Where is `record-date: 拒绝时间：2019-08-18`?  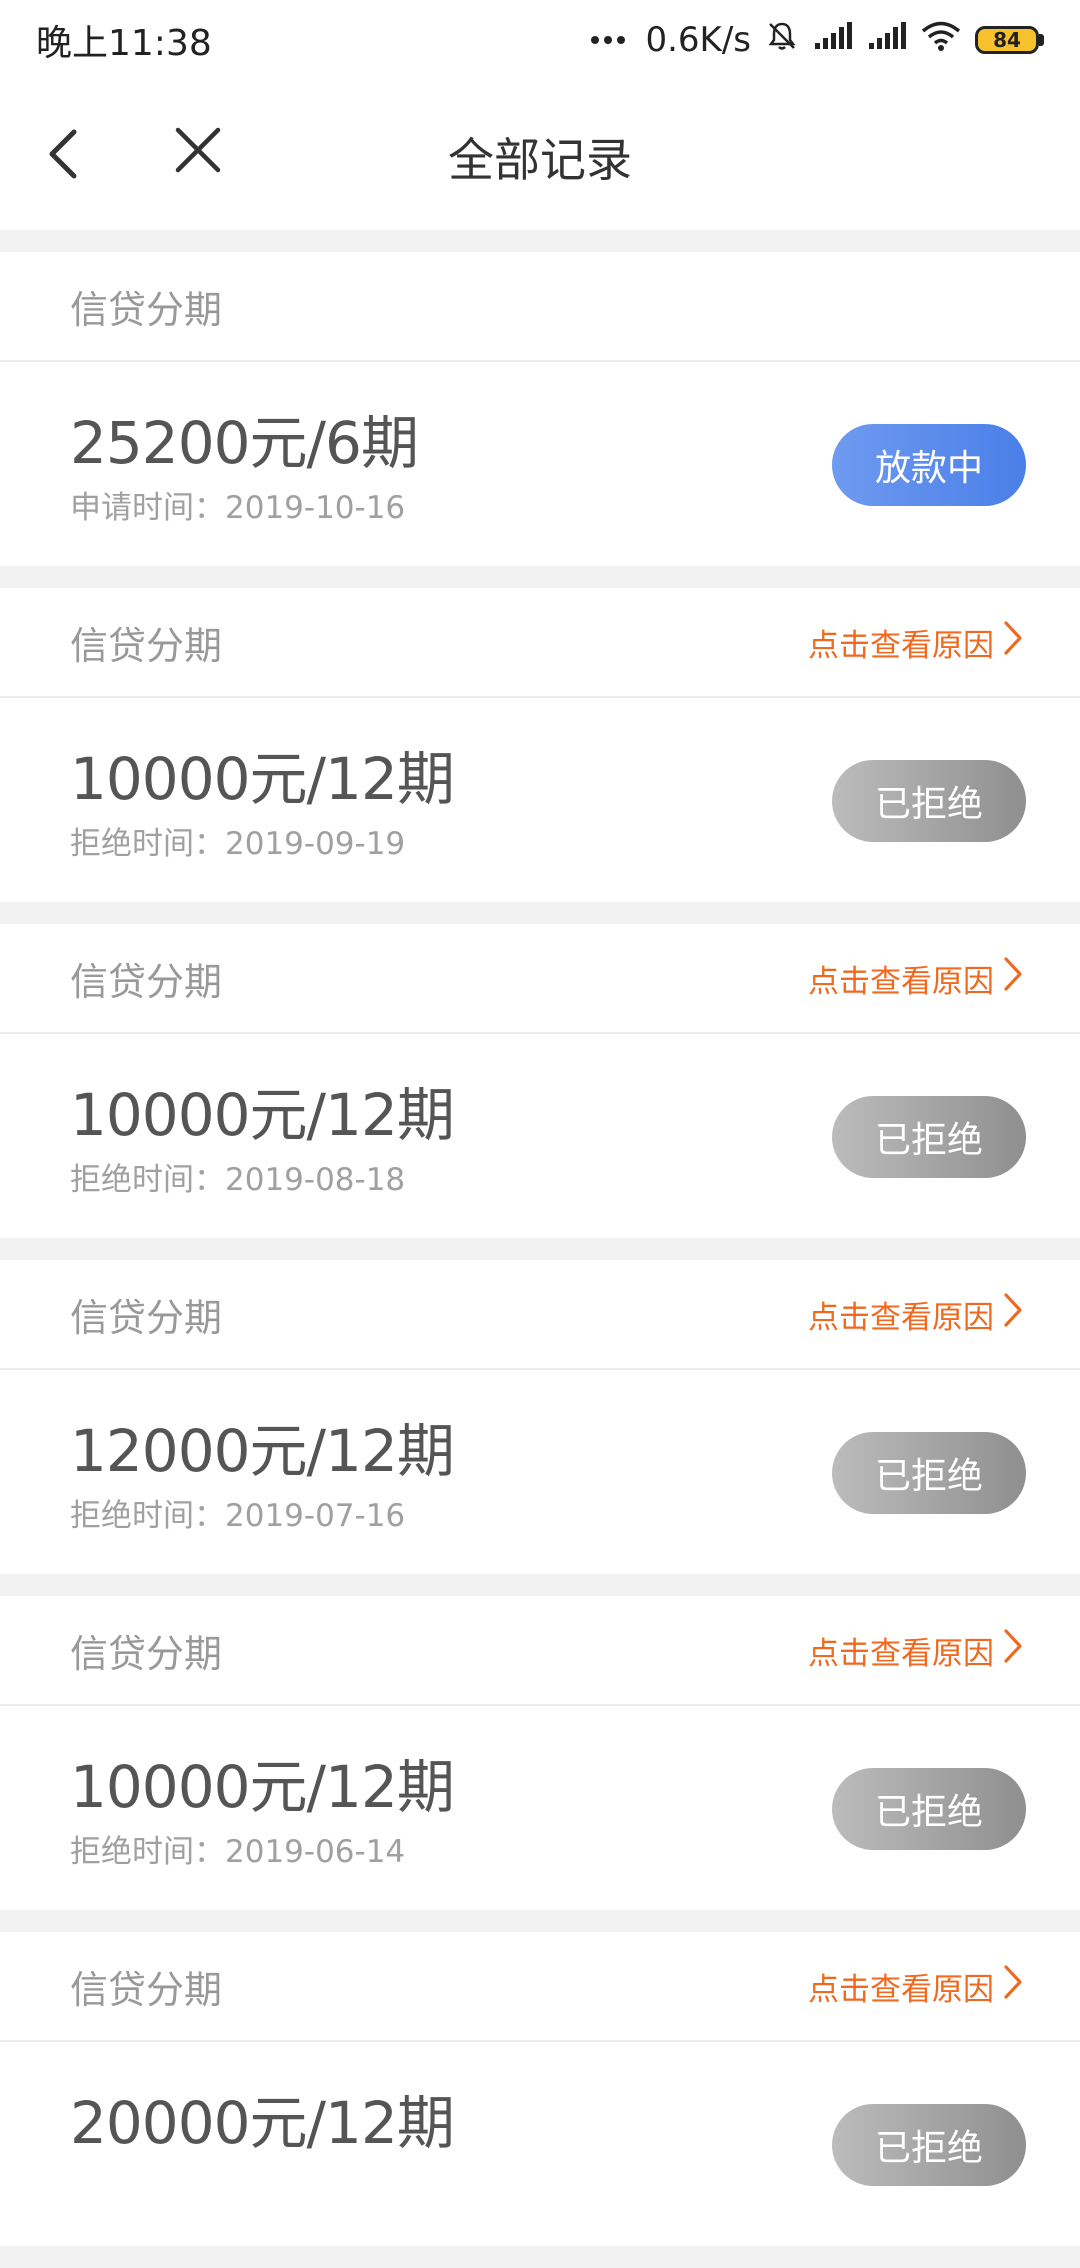
record-date: 拒绝时间：2019-08-18 is located at coordinates (238, 1180).